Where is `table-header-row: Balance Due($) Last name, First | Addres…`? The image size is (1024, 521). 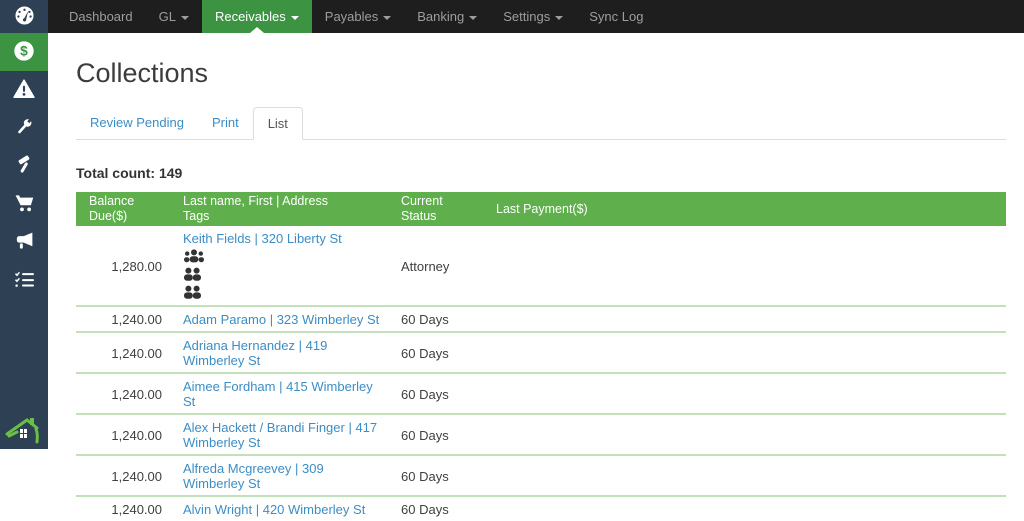
table-header-row: Balance Due($) Last name, First | Addres… is located at coordinates (541, 209).